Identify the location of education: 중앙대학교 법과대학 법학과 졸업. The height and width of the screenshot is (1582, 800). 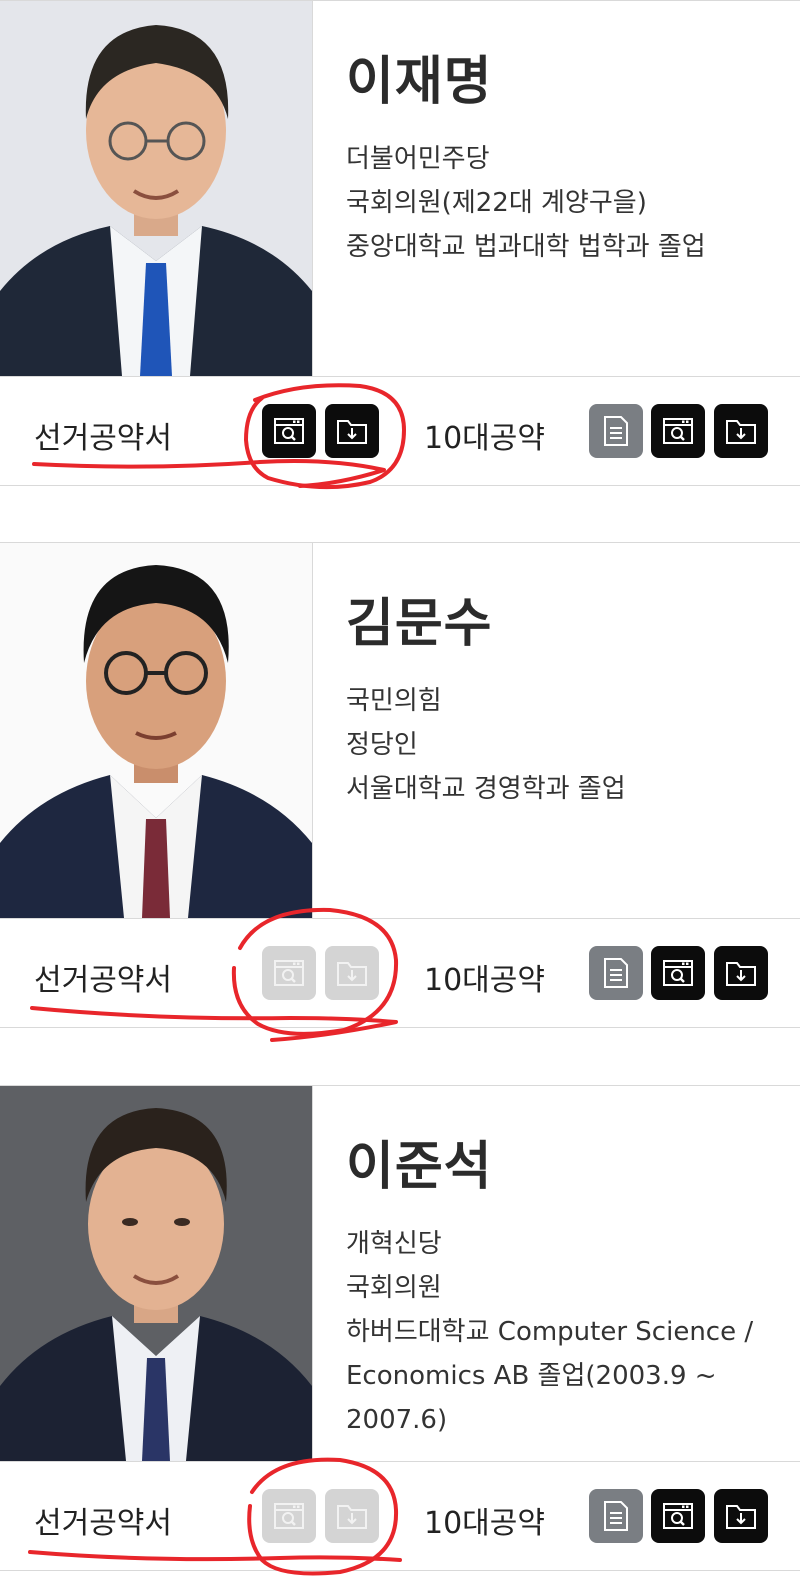
(526, 247).